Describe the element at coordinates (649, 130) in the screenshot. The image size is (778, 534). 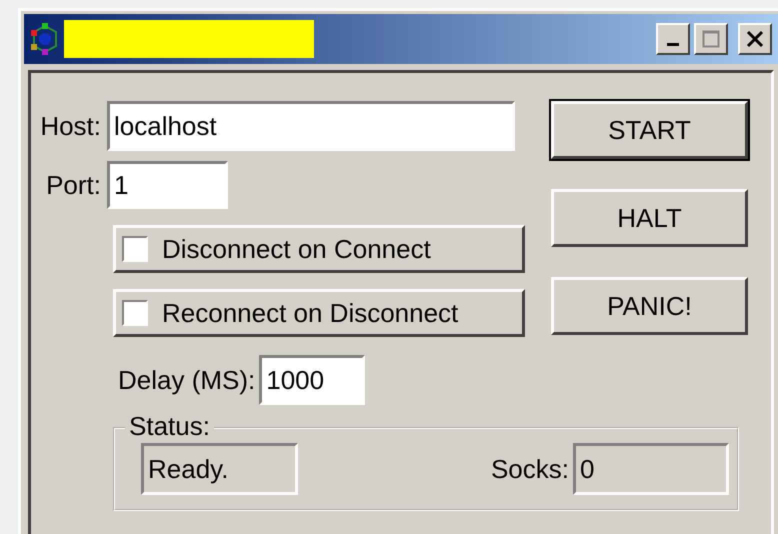
I see `action-button: START` at that location.